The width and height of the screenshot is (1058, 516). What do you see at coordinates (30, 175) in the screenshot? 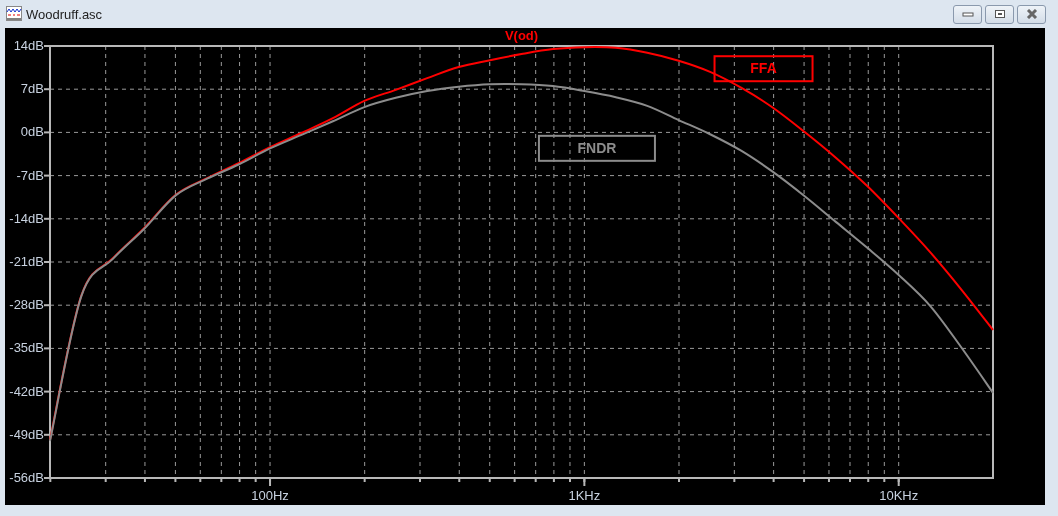
I see `y-axis-label: -7dB` at bounding box center [30, 175].